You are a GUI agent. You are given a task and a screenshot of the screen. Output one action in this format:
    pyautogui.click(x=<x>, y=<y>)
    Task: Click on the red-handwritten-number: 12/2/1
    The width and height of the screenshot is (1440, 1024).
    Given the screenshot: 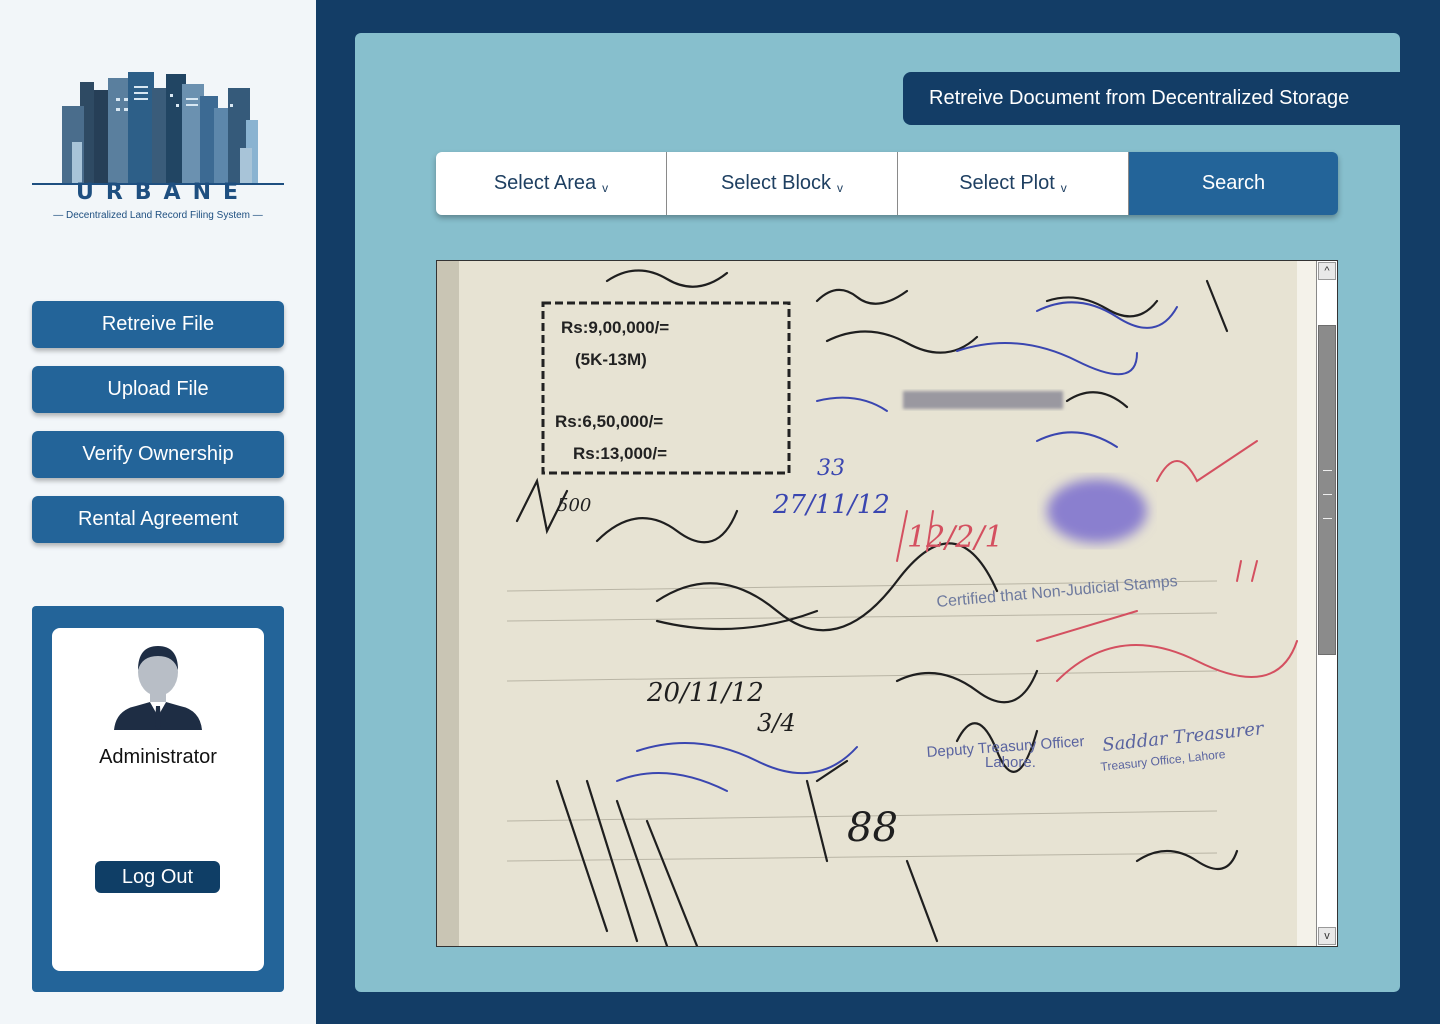 What is the action you would take?
    pyautogui.click(x=955, y=537)
    